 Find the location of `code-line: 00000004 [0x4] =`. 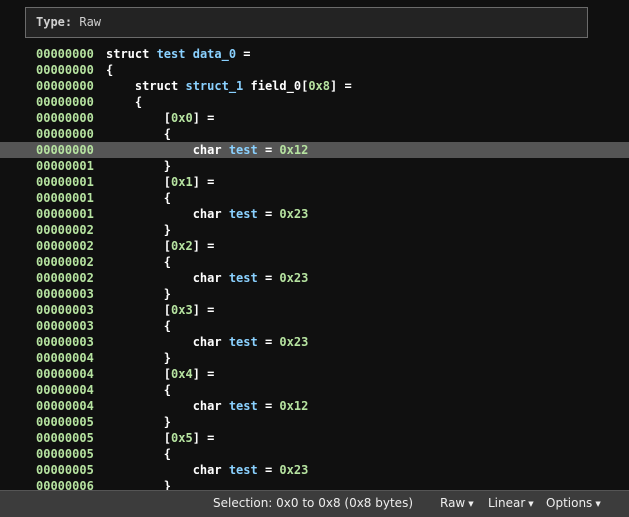

code-line: 00000004 [0x4] = is located at coordinates (314, 374).